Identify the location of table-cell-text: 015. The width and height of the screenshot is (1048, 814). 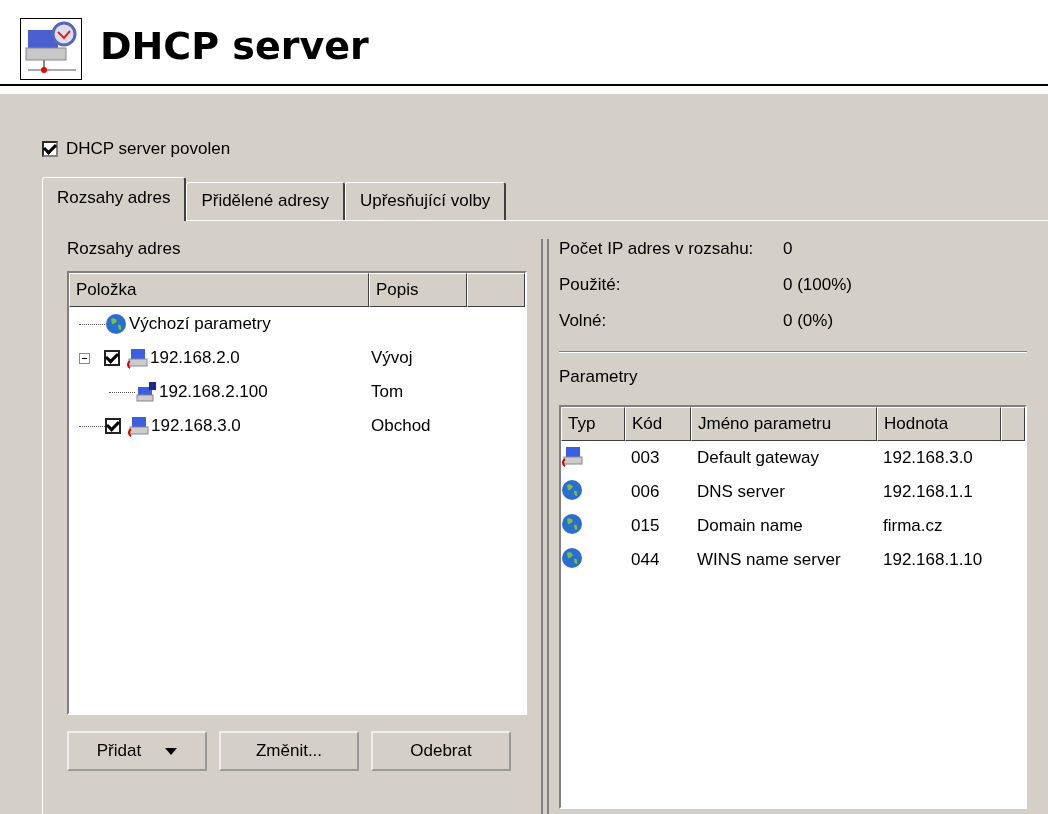
(645, 526).